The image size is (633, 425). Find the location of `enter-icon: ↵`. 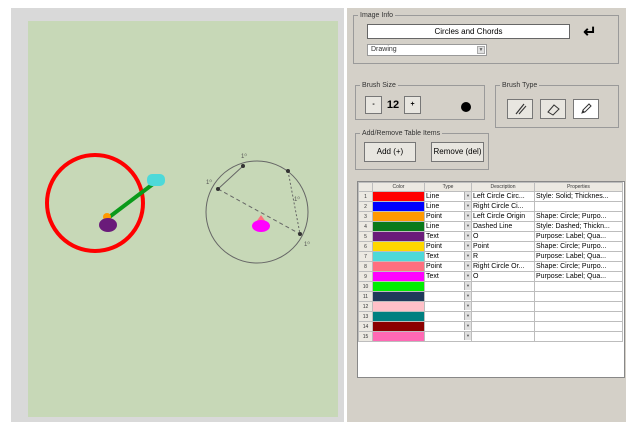

enter-icon: ↵ is located at coordinates (590, 33).